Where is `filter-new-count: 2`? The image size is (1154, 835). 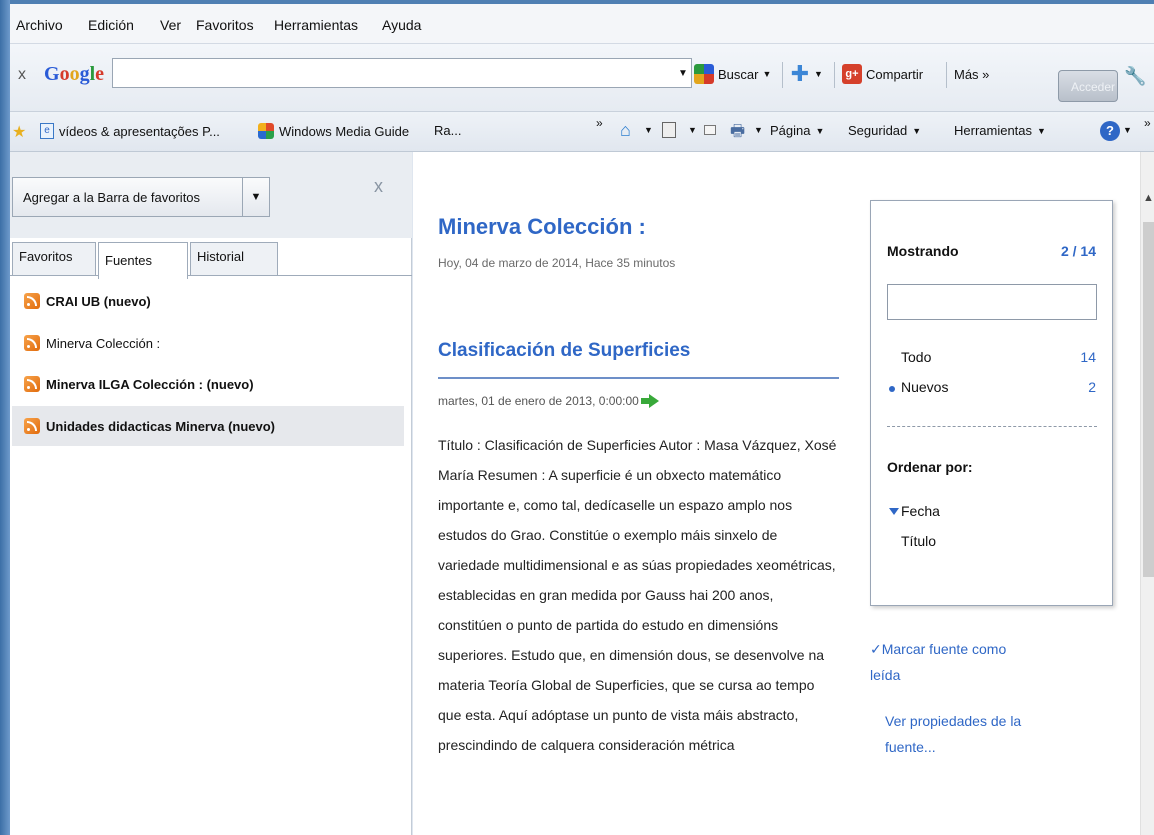
filter-new-count: 2 is located at coordinates (1092, 387).